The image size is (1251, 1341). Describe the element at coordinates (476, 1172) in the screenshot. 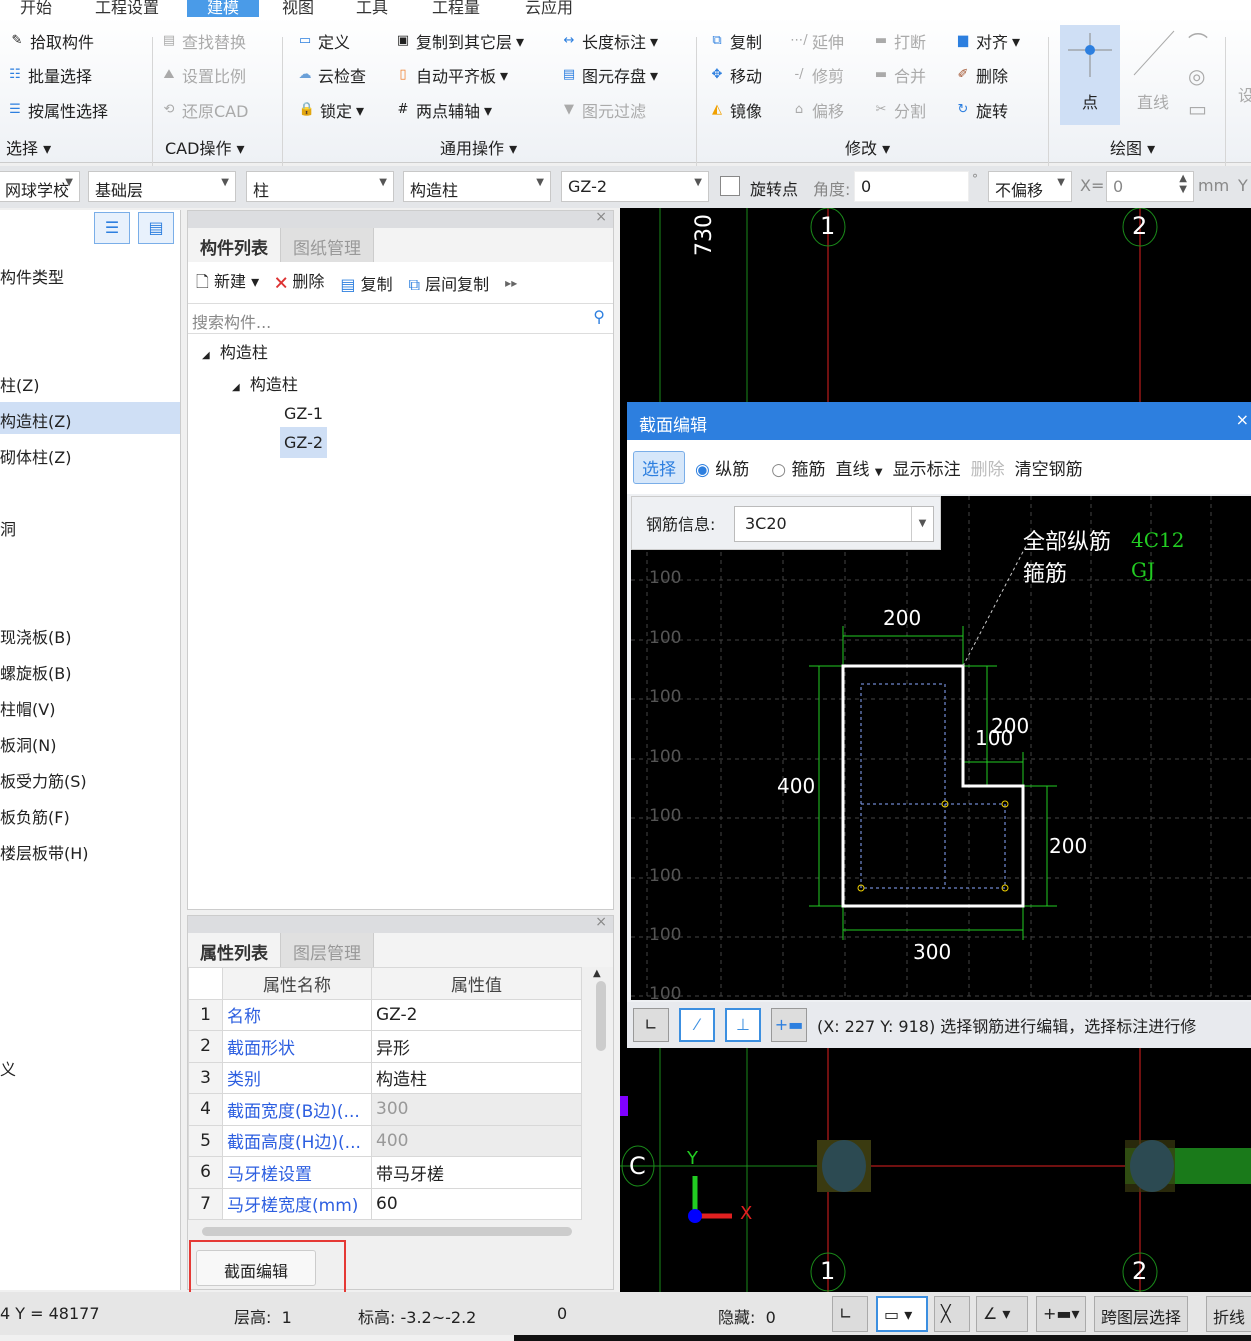

I see `property-value: 带马牙槎` at that location.